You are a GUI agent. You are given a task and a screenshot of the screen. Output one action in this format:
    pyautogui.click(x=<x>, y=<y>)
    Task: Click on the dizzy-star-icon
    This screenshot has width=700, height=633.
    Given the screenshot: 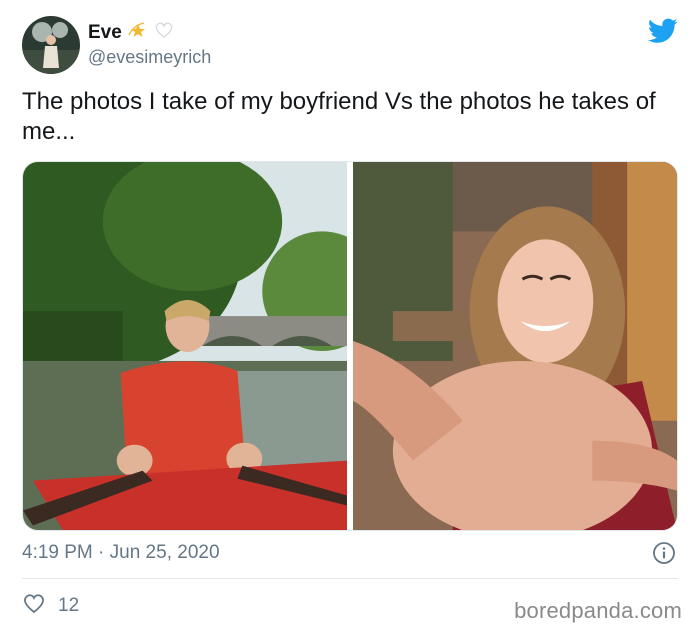 What is the action you would take?
    pyautogui.click(x=138, y=32)
    